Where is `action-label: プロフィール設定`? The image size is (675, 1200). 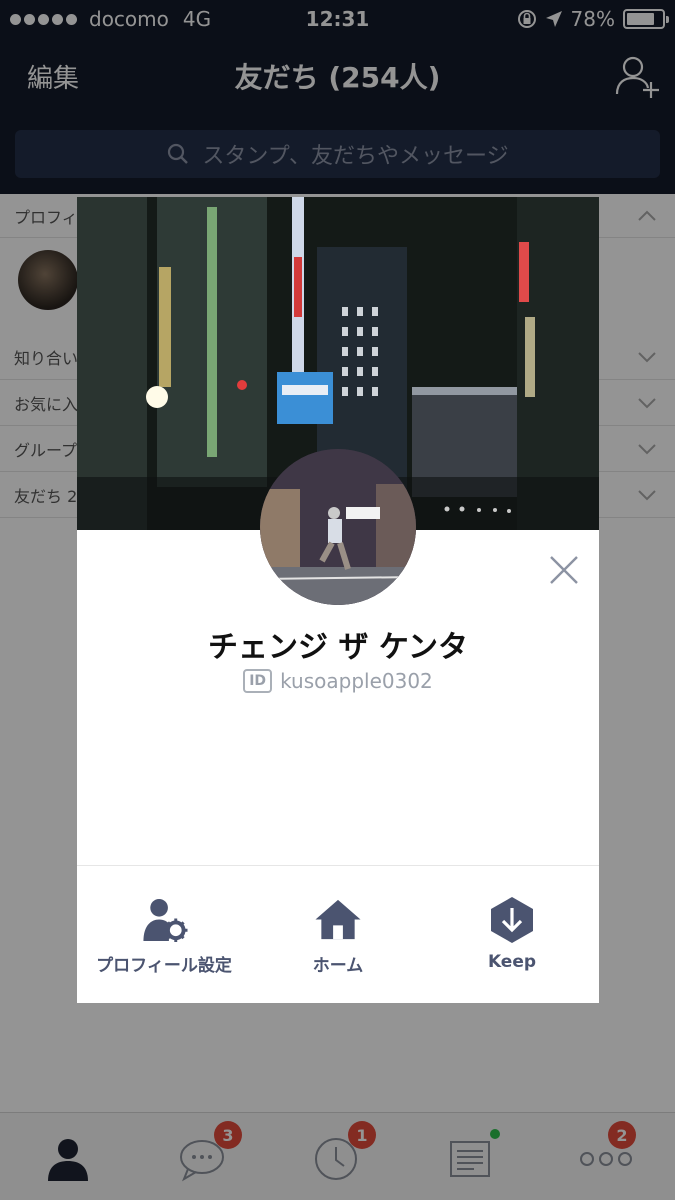
action-label: プロフィール設定 is located at coordinates (164, 966).